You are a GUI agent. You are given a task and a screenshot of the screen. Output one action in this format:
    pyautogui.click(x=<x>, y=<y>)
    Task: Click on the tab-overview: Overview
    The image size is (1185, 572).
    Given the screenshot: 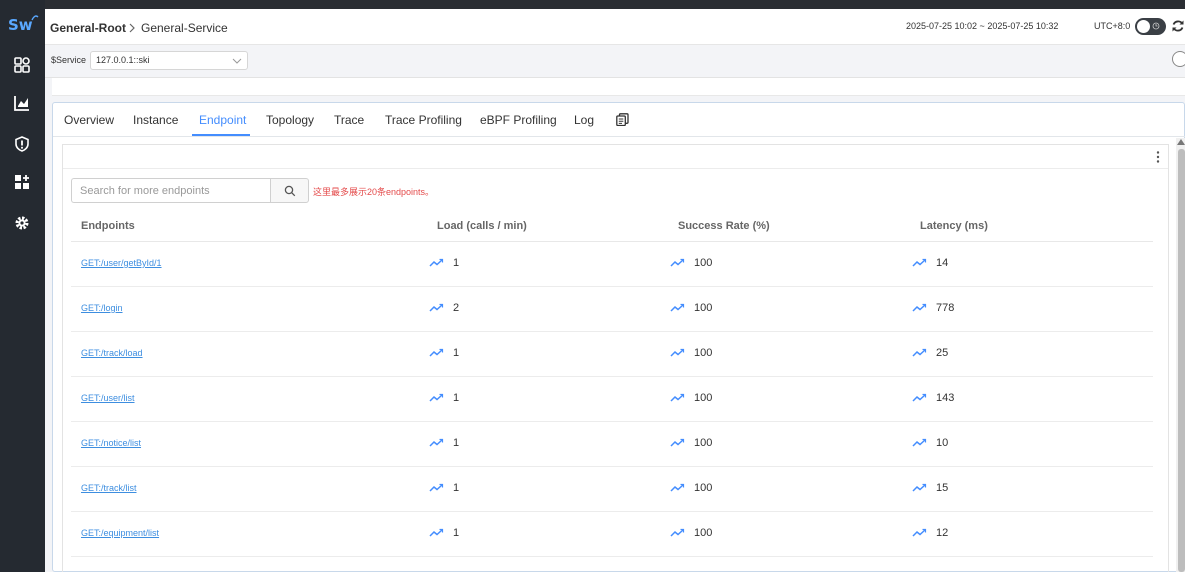 What is the action you would take?
    pyautogui.click(x=89, y=120)
    